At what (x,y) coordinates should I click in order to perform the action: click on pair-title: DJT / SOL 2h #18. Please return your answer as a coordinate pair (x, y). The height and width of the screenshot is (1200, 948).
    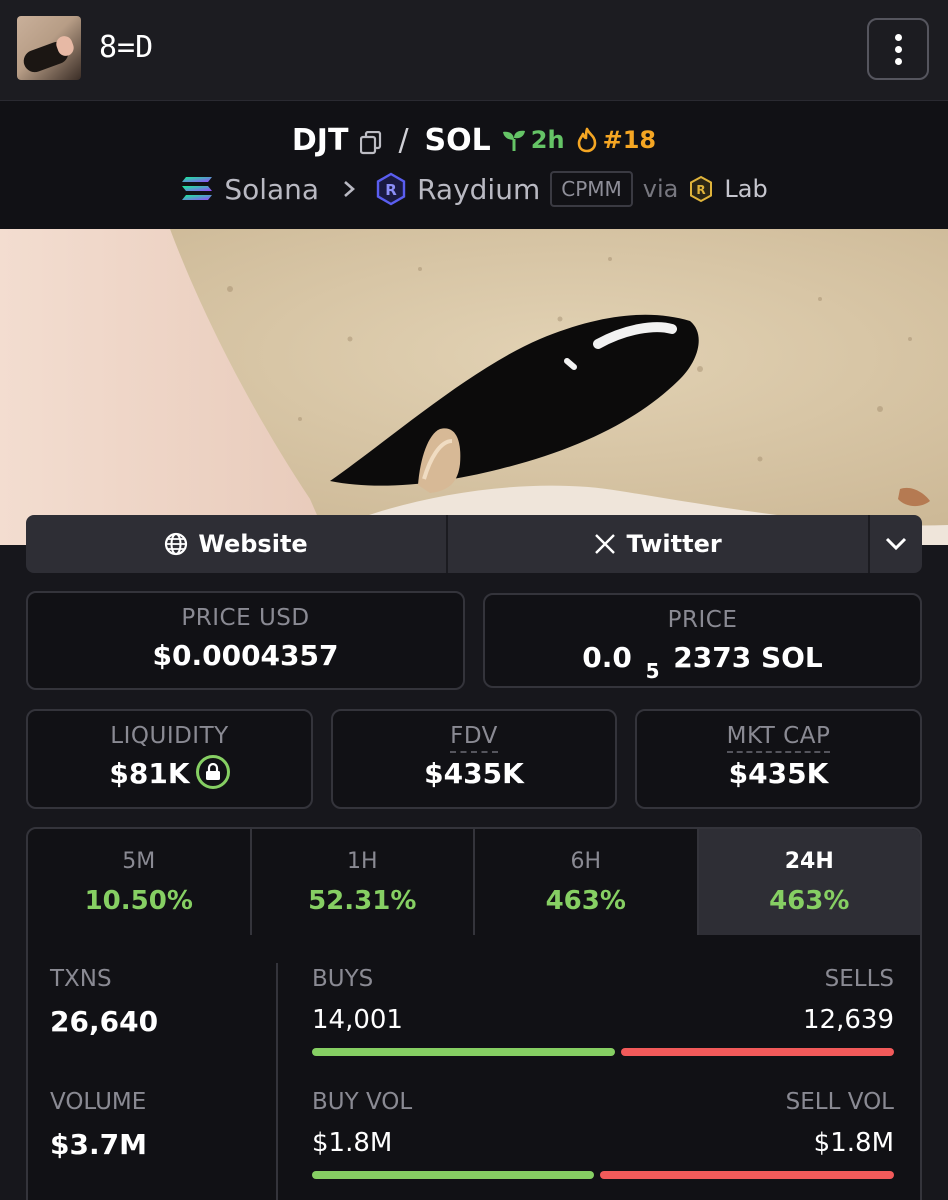
    Looking at the image, I should click on (474, 140).